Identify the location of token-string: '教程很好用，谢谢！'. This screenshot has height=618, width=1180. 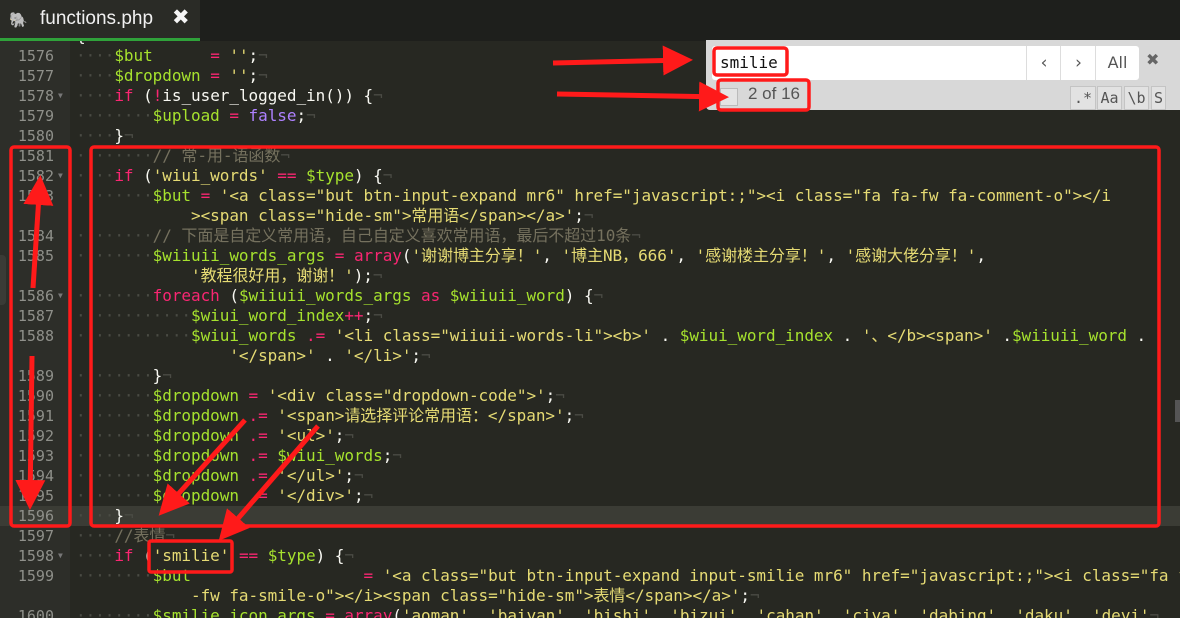
(272, 275).